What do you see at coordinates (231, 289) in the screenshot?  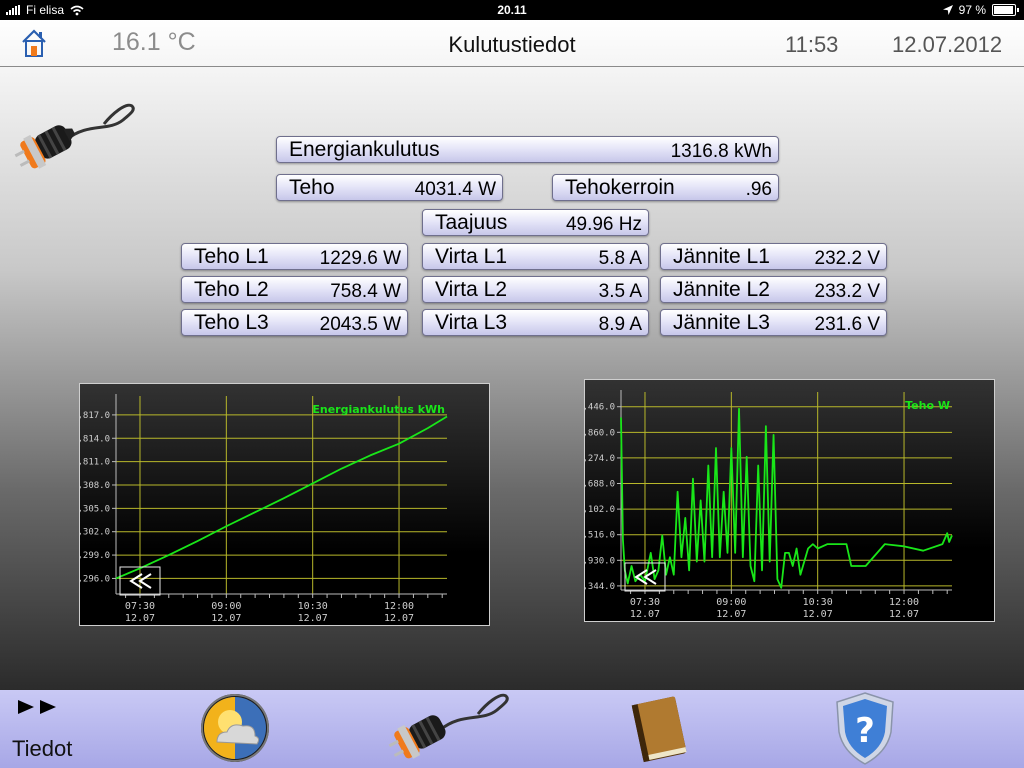 I see `power-l2-label: Teho L2` at bounding box center [231, 289].